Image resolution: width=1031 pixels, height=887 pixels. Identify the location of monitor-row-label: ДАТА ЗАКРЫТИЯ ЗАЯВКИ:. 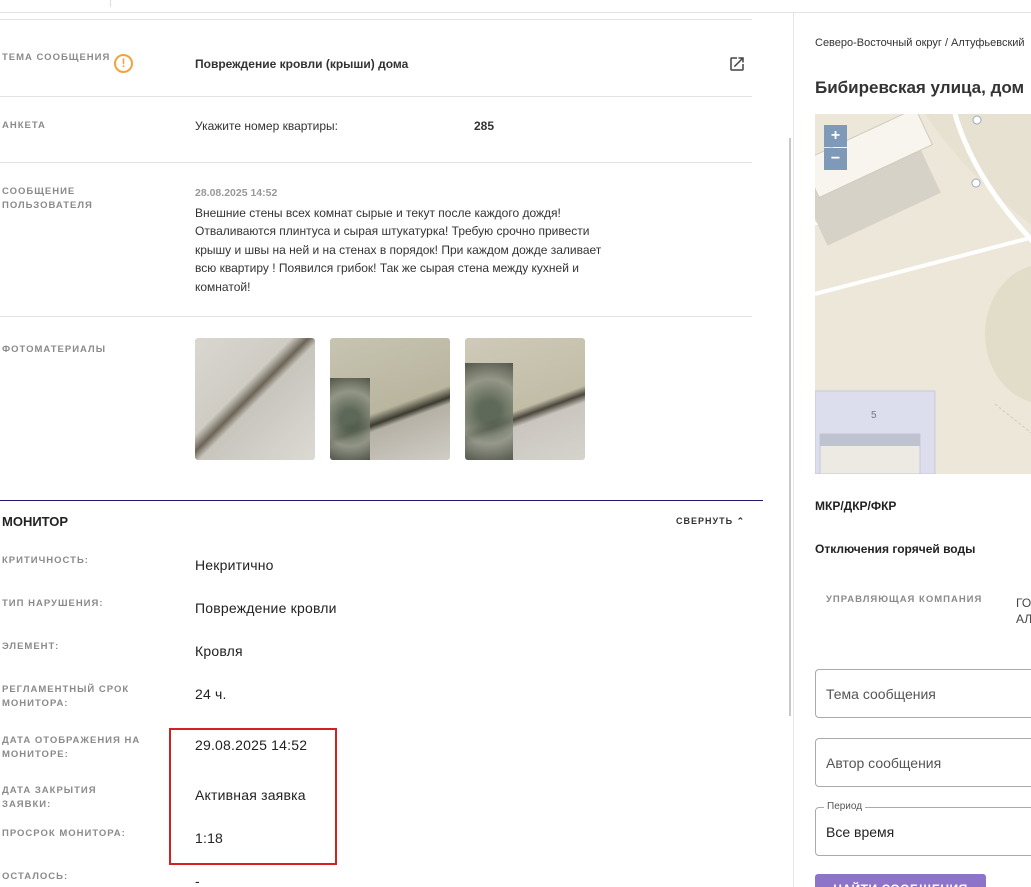
(49, 797).